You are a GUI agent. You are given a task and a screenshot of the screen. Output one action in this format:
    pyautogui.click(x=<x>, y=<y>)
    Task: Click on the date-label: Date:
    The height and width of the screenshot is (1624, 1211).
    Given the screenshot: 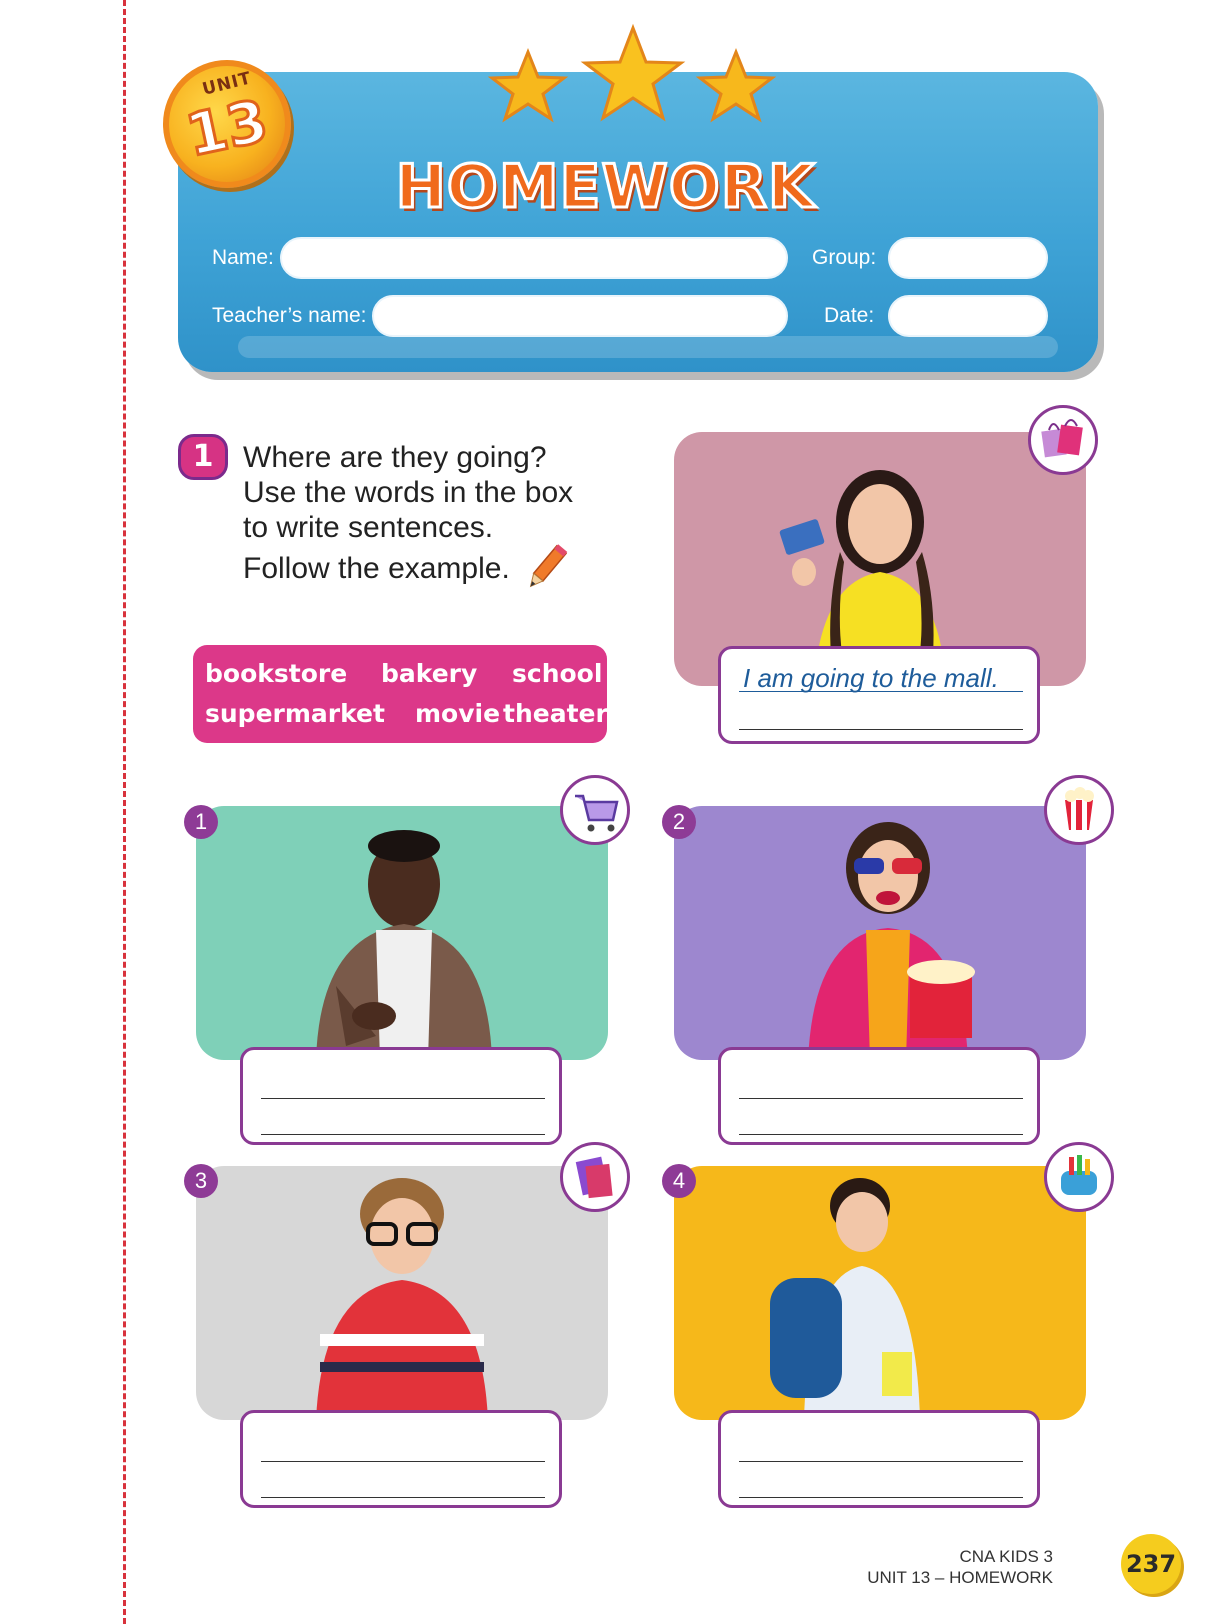 What is the action you would take?
    pyautogui.click(x=849, y=315)
    